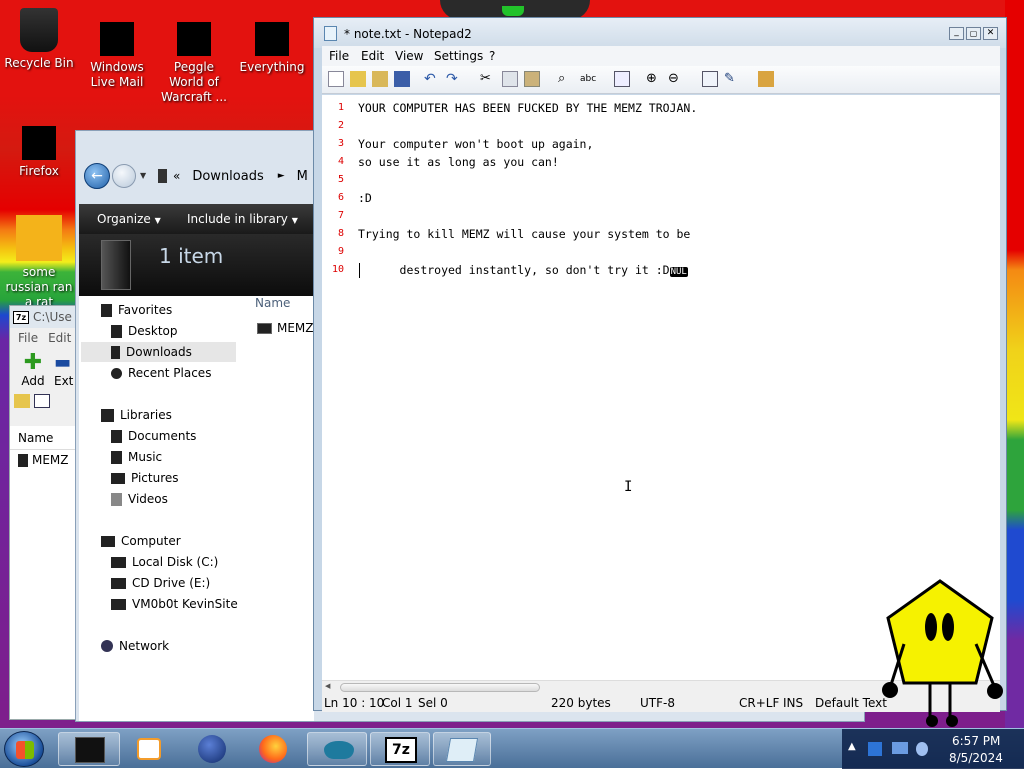 The width and height of the screenshot is (1024, 769). What do you see at coordinates (46, 460) in the screenshot?
I see `sevenzip-file-row: MEMZ` at bounding box center [46, 460].